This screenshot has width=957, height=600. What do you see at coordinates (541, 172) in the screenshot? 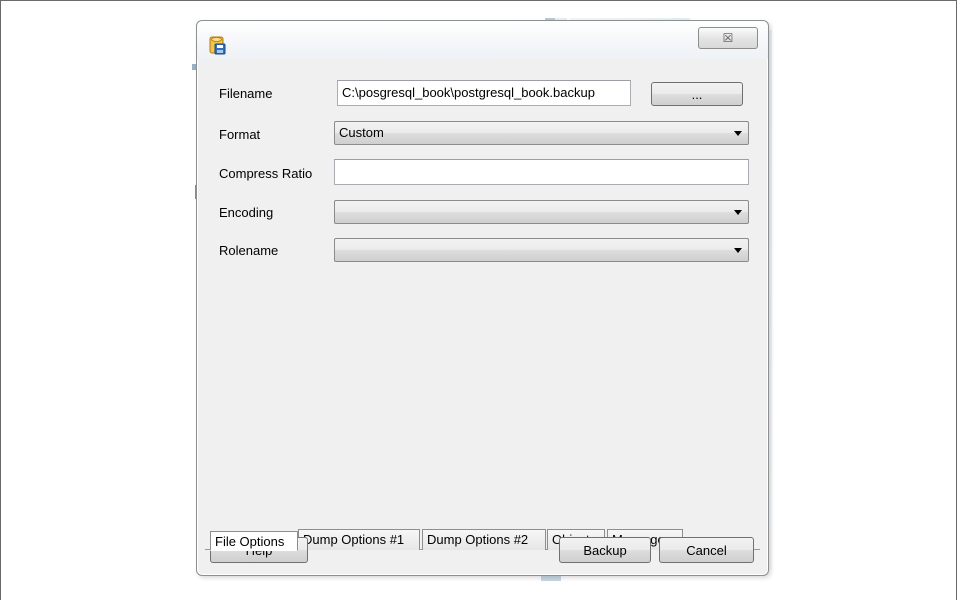
I see `compress-ratio-input` at bounding box center [541, 172].